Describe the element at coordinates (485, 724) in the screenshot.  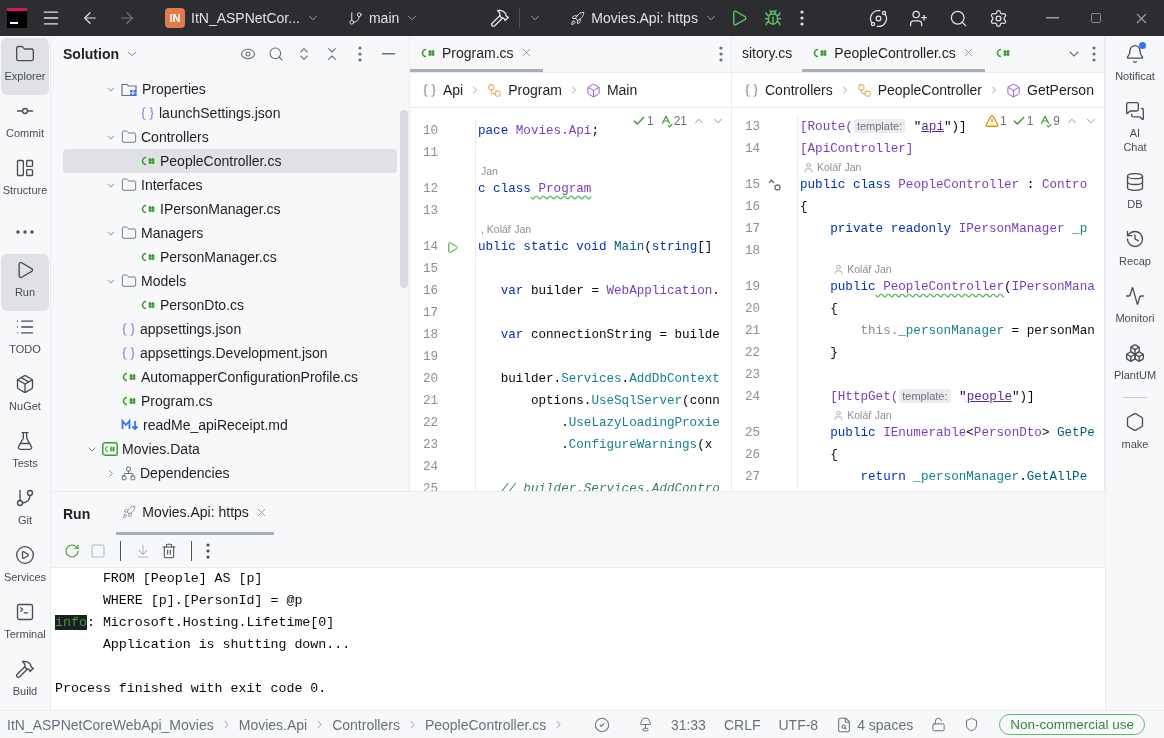
I see `breadcrumb-item: PeopleController.cs` at that location.